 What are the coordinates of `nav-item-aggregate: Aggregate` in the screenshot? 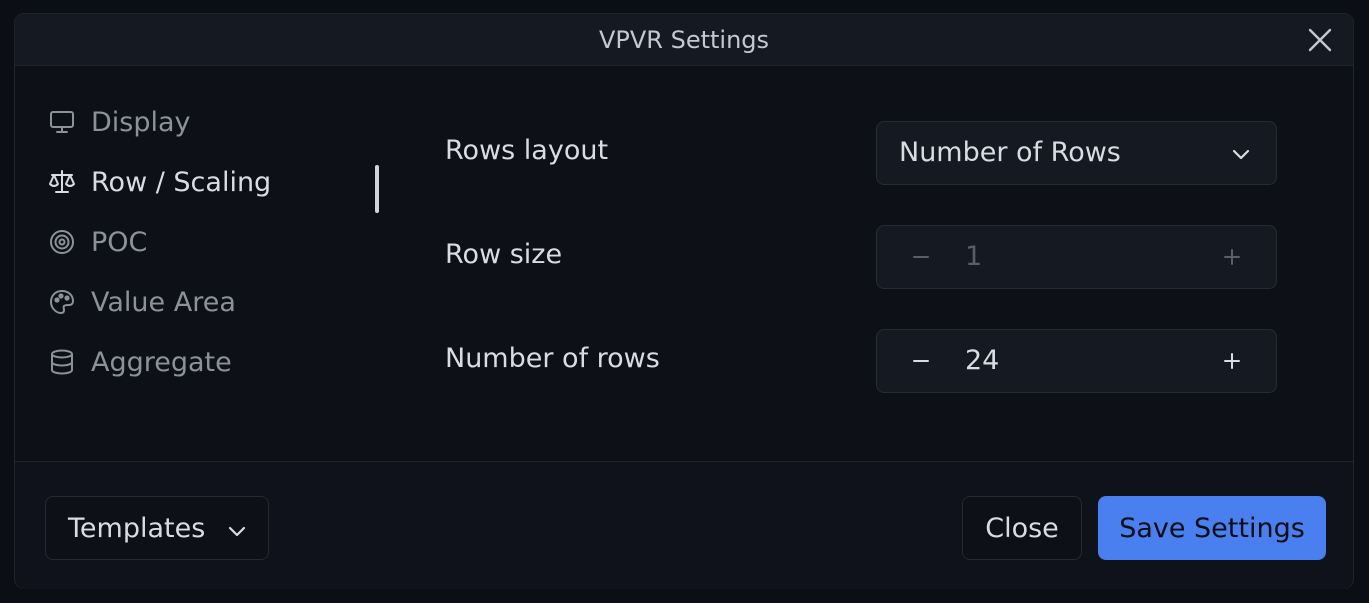 It's located at (211, 362).